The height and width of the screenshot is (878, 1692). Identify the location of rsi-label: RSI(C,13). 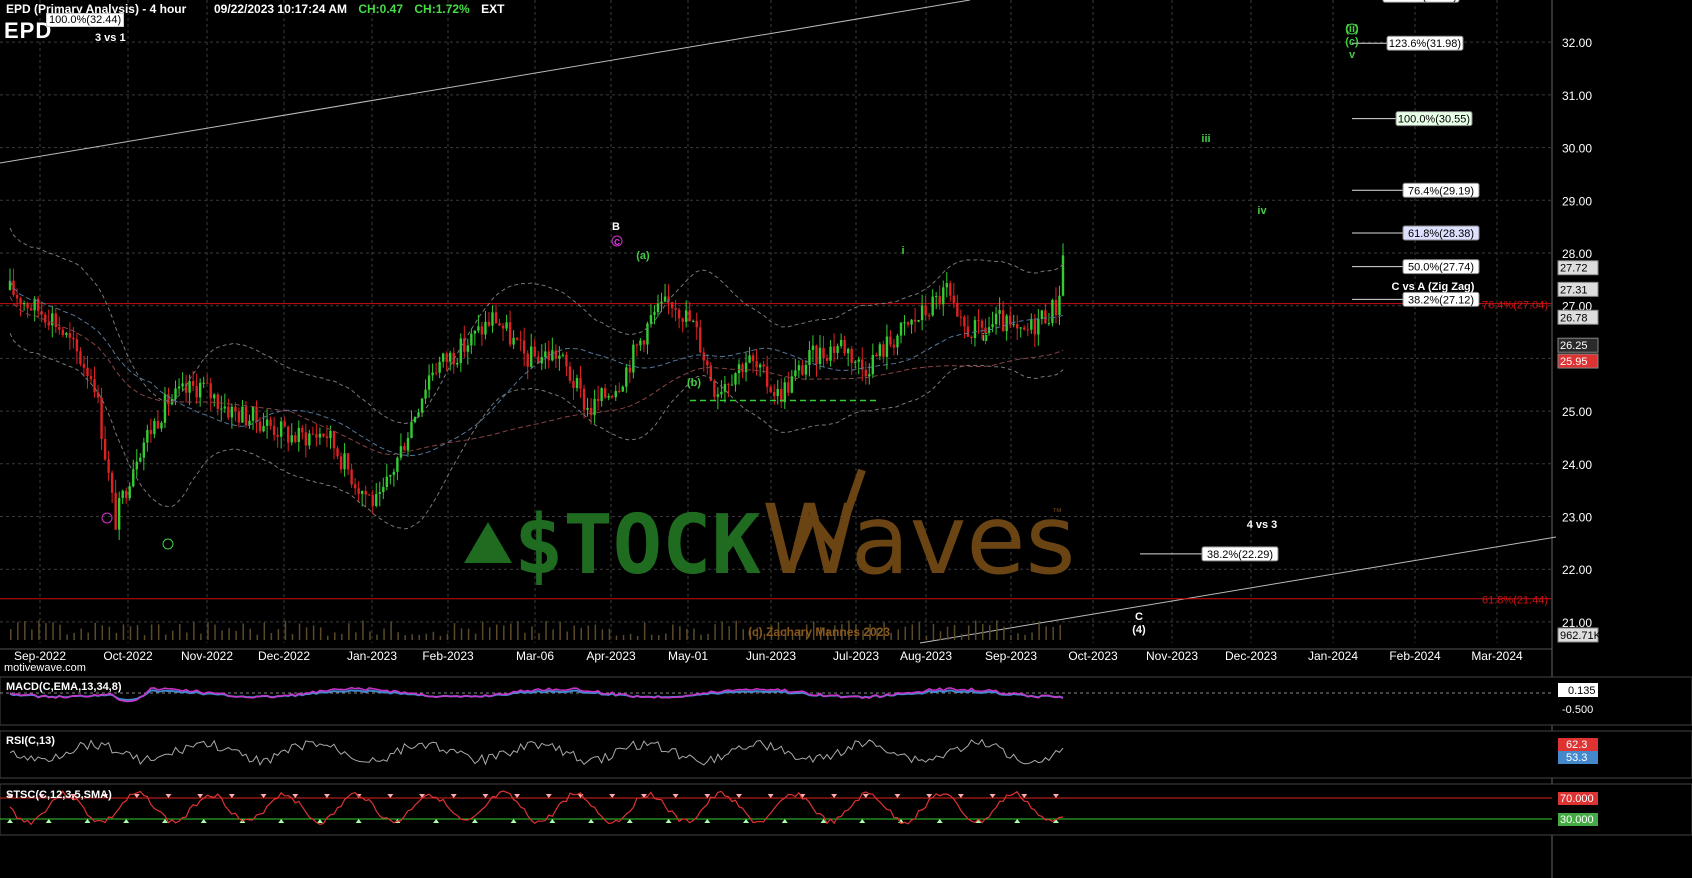
(30, 741).